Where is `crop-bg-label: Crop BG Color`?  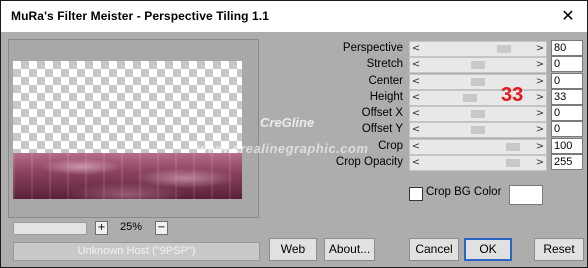 crop-bg-label: Crop BG Color is located at coordinates (464, 192).